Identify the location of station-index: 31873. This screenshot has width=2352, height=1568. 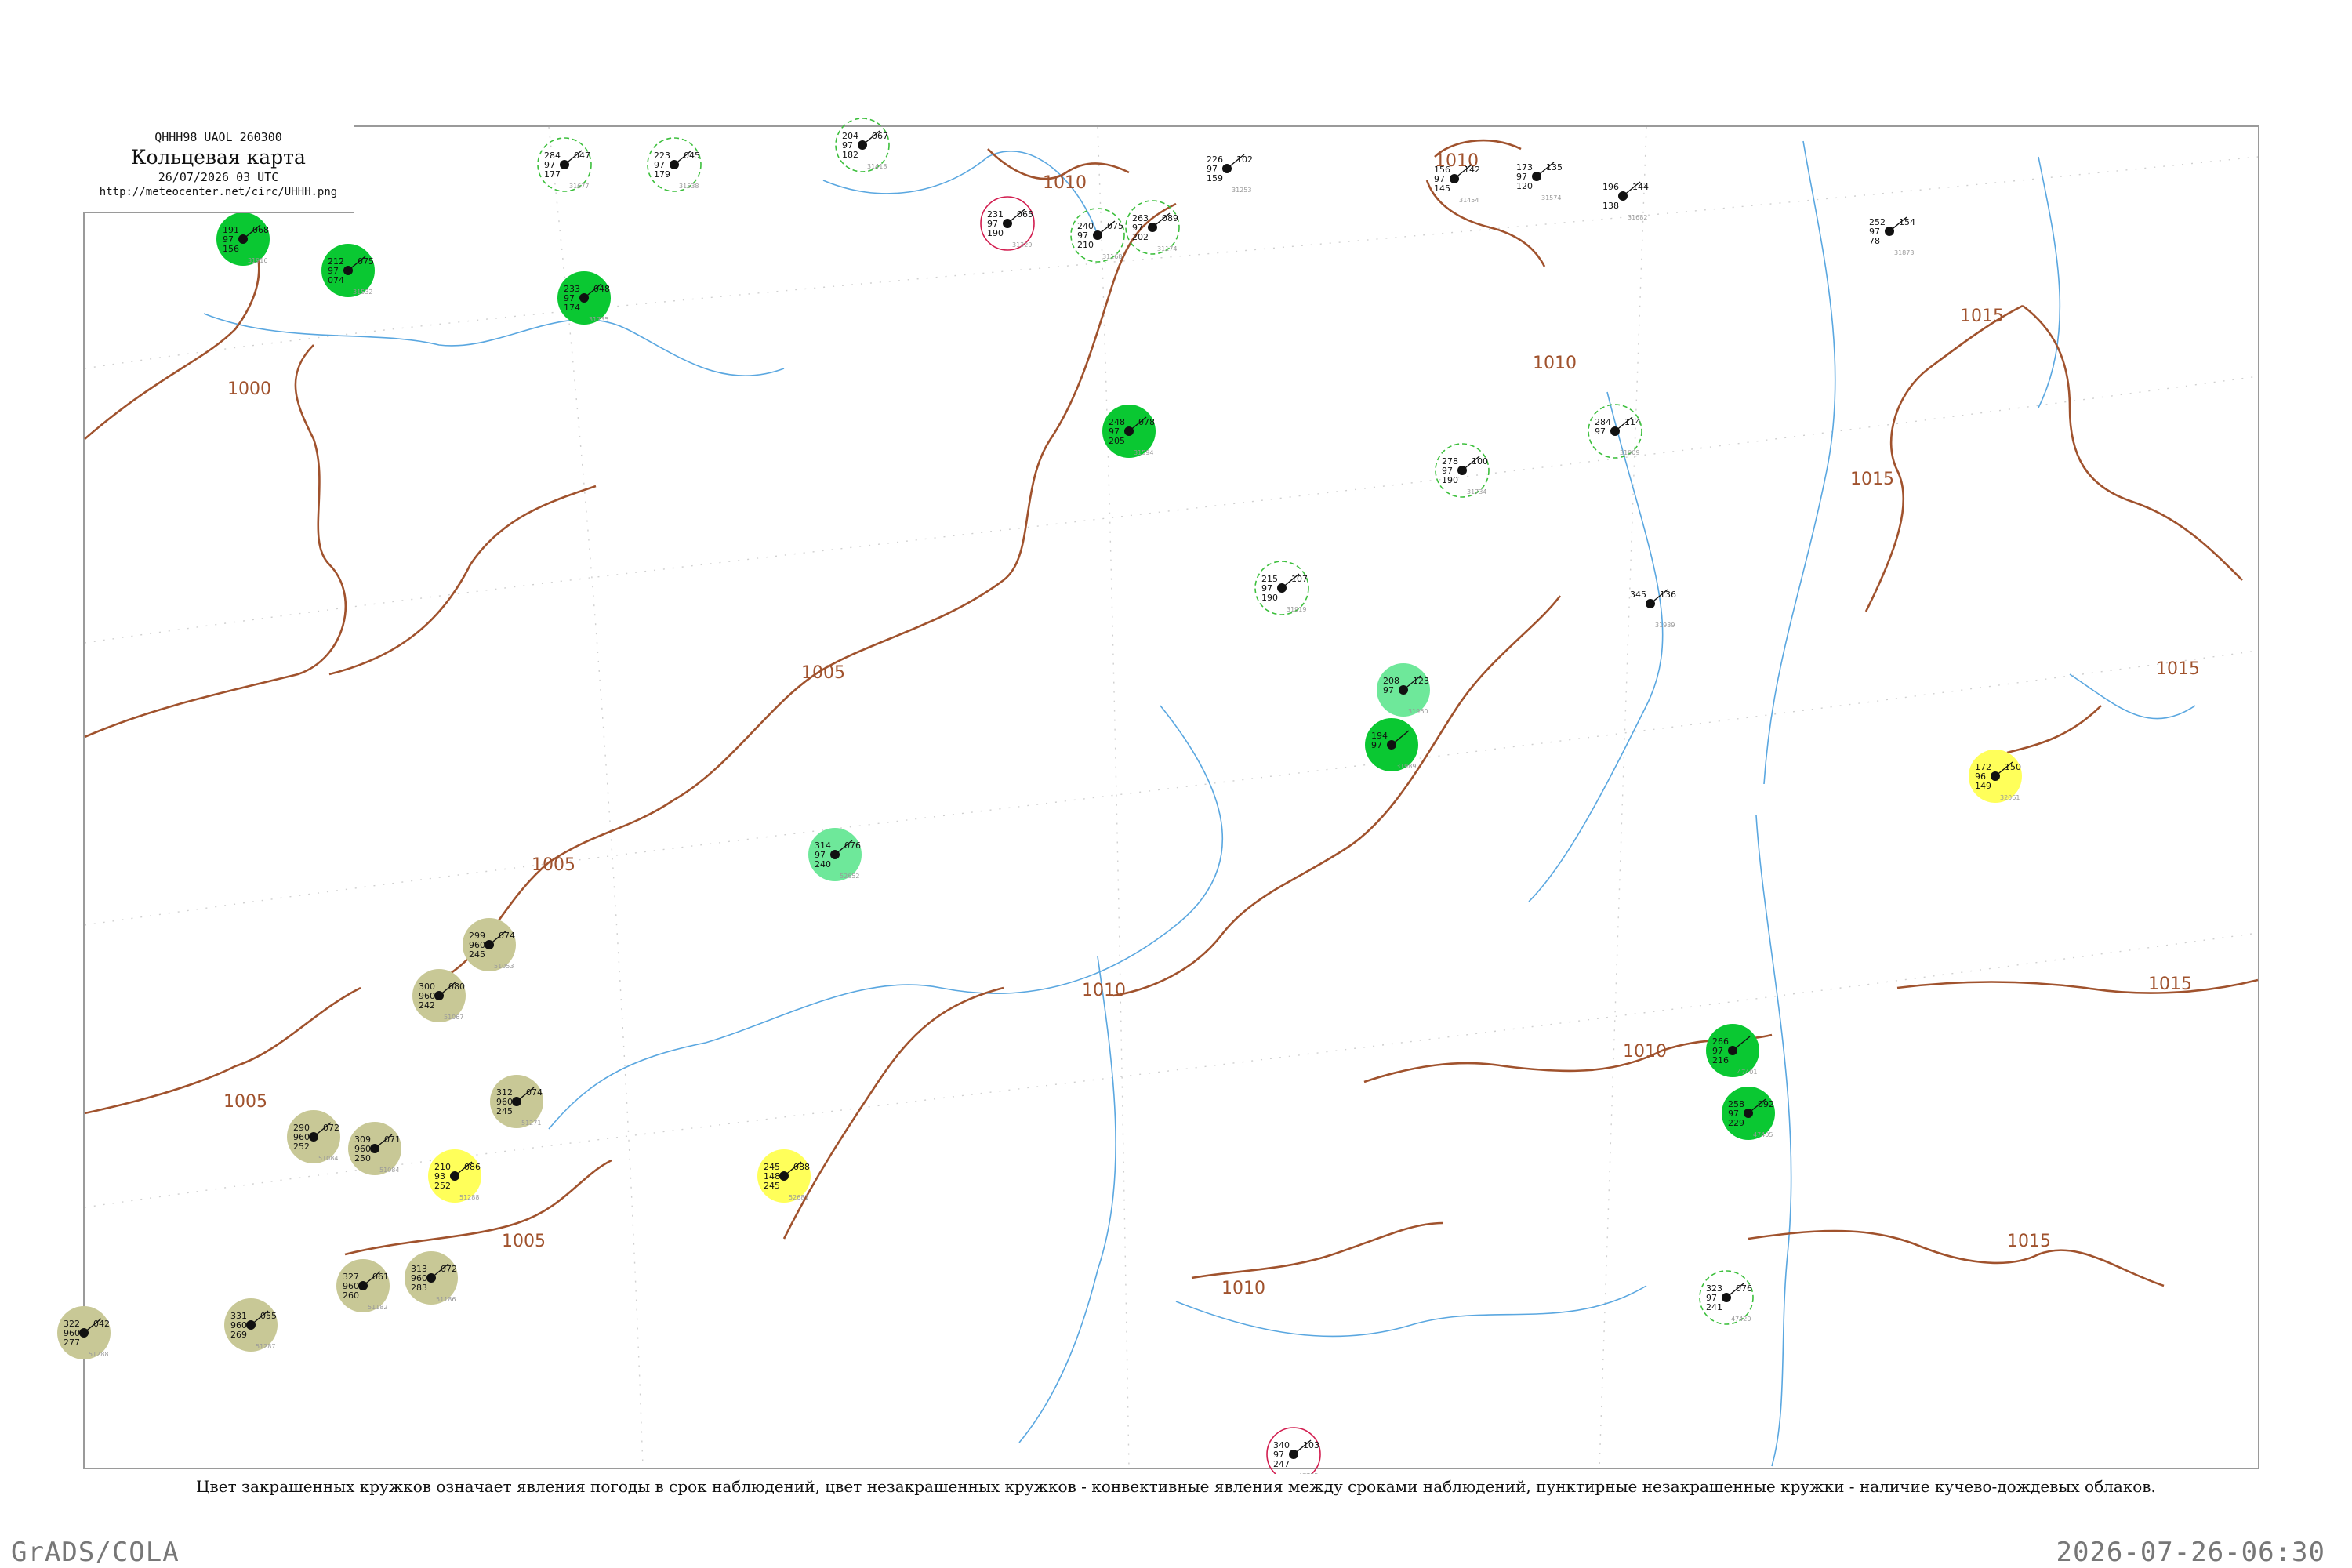
(1904, 252).